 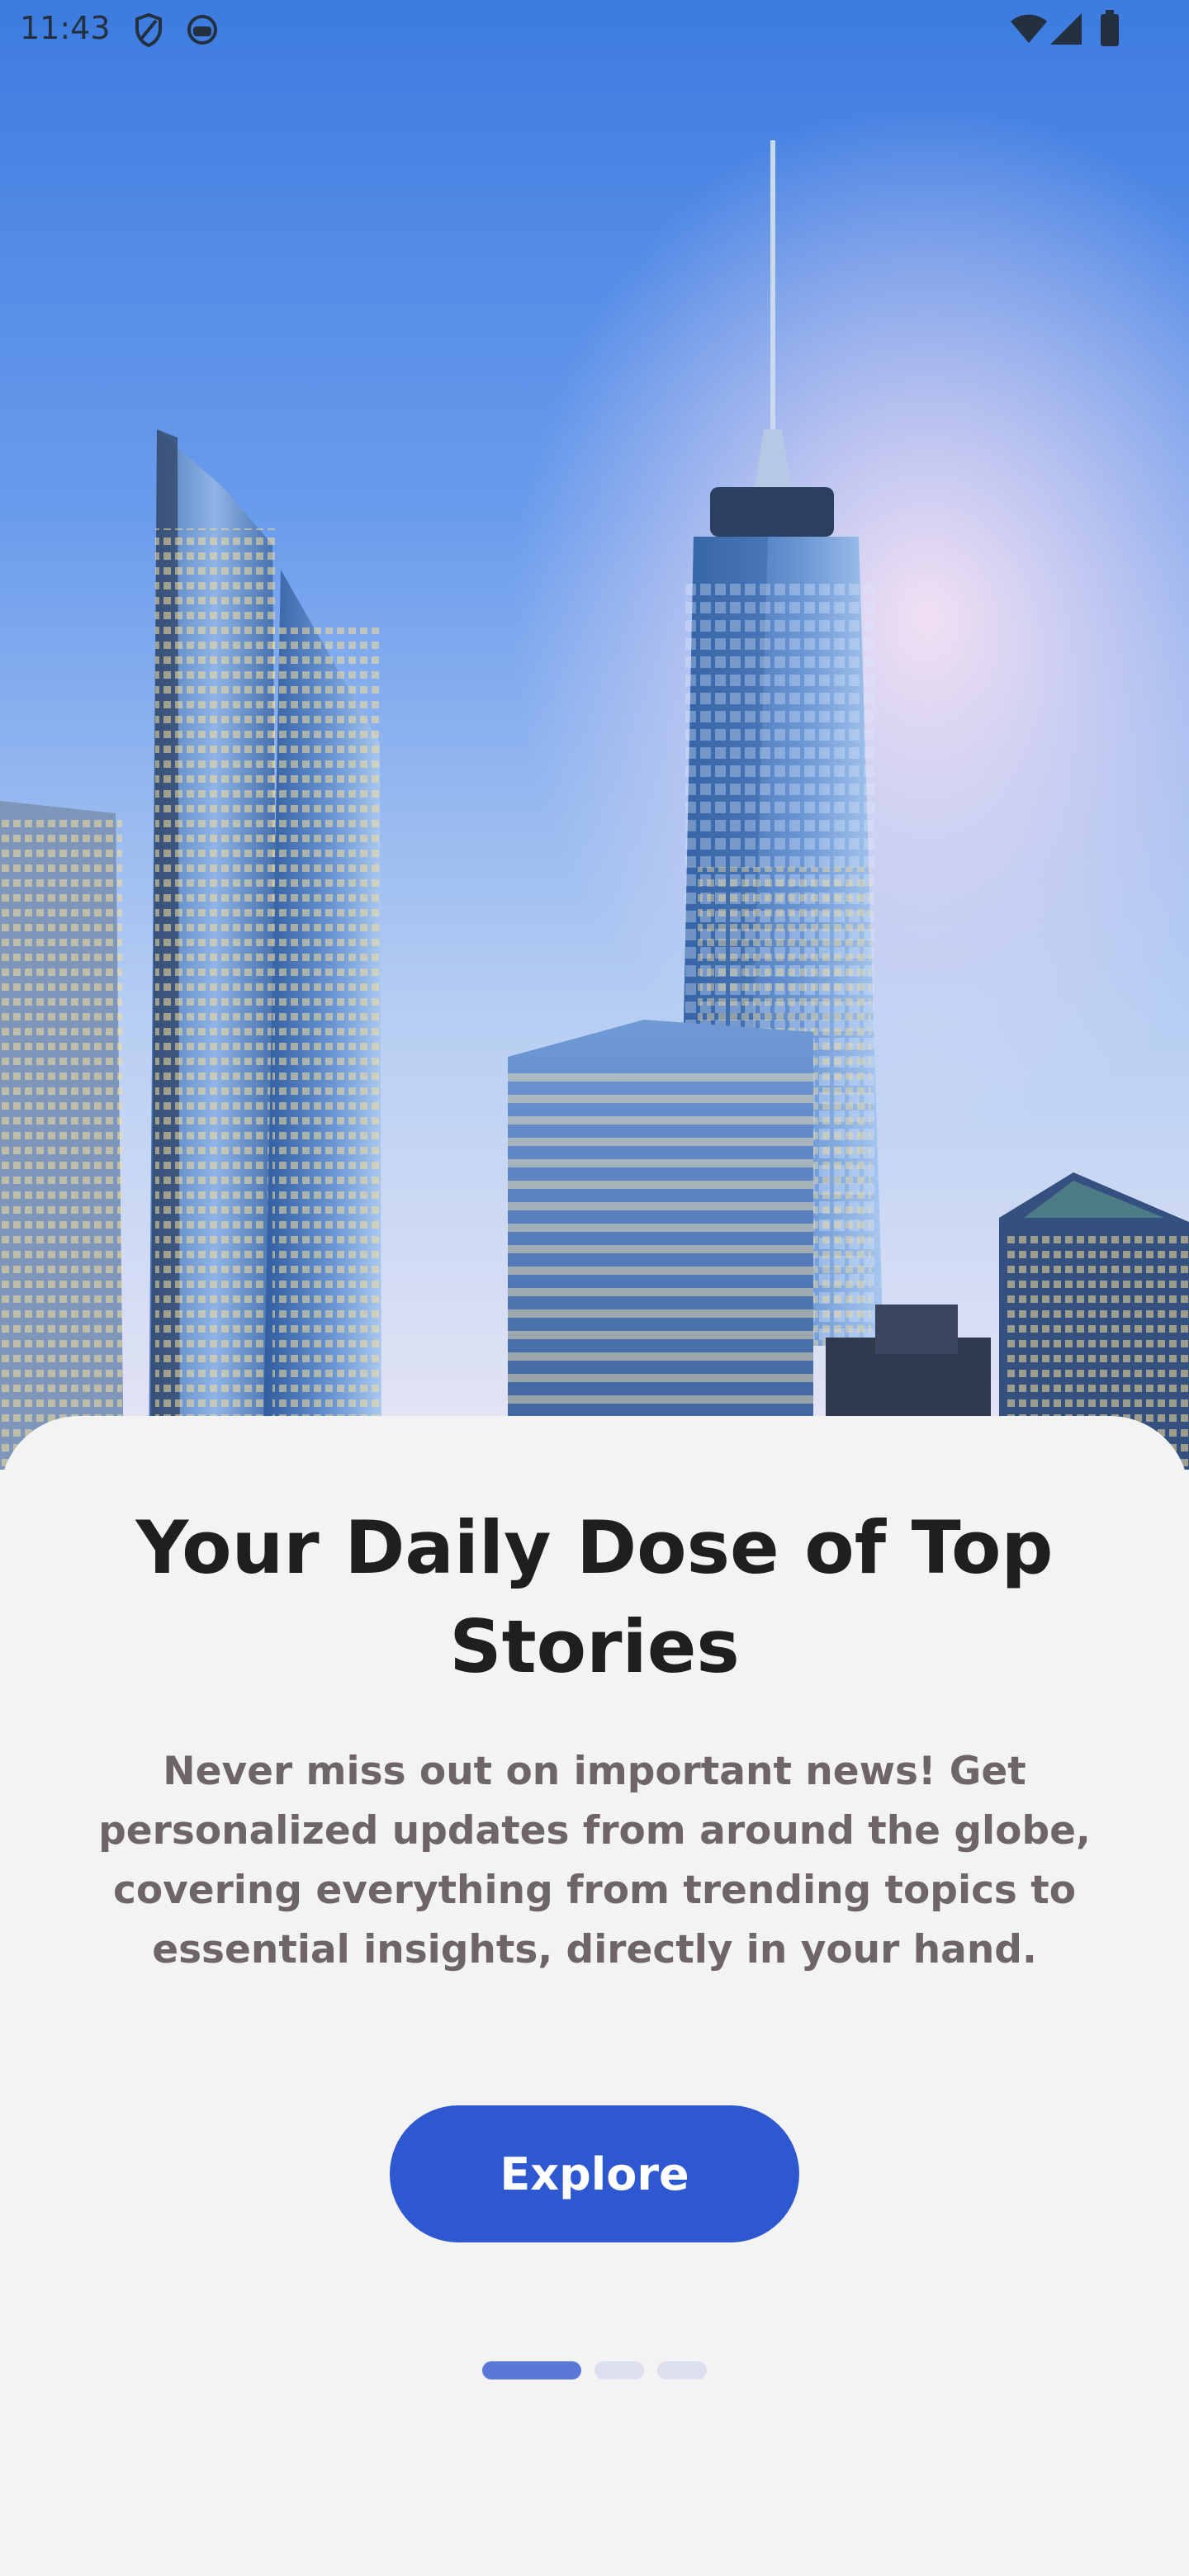 I want to click on status-bar: 11:43, so click(x=594, y=29).